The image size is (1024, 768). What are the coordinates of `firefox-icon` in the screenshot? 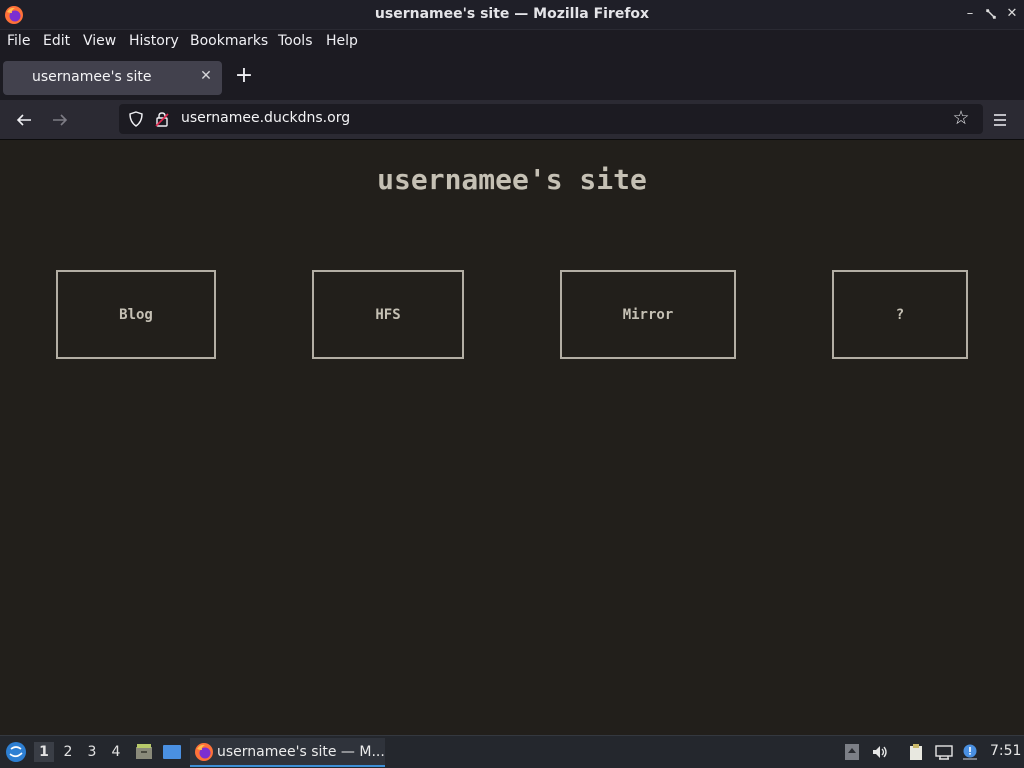 It's located at (204, 752).